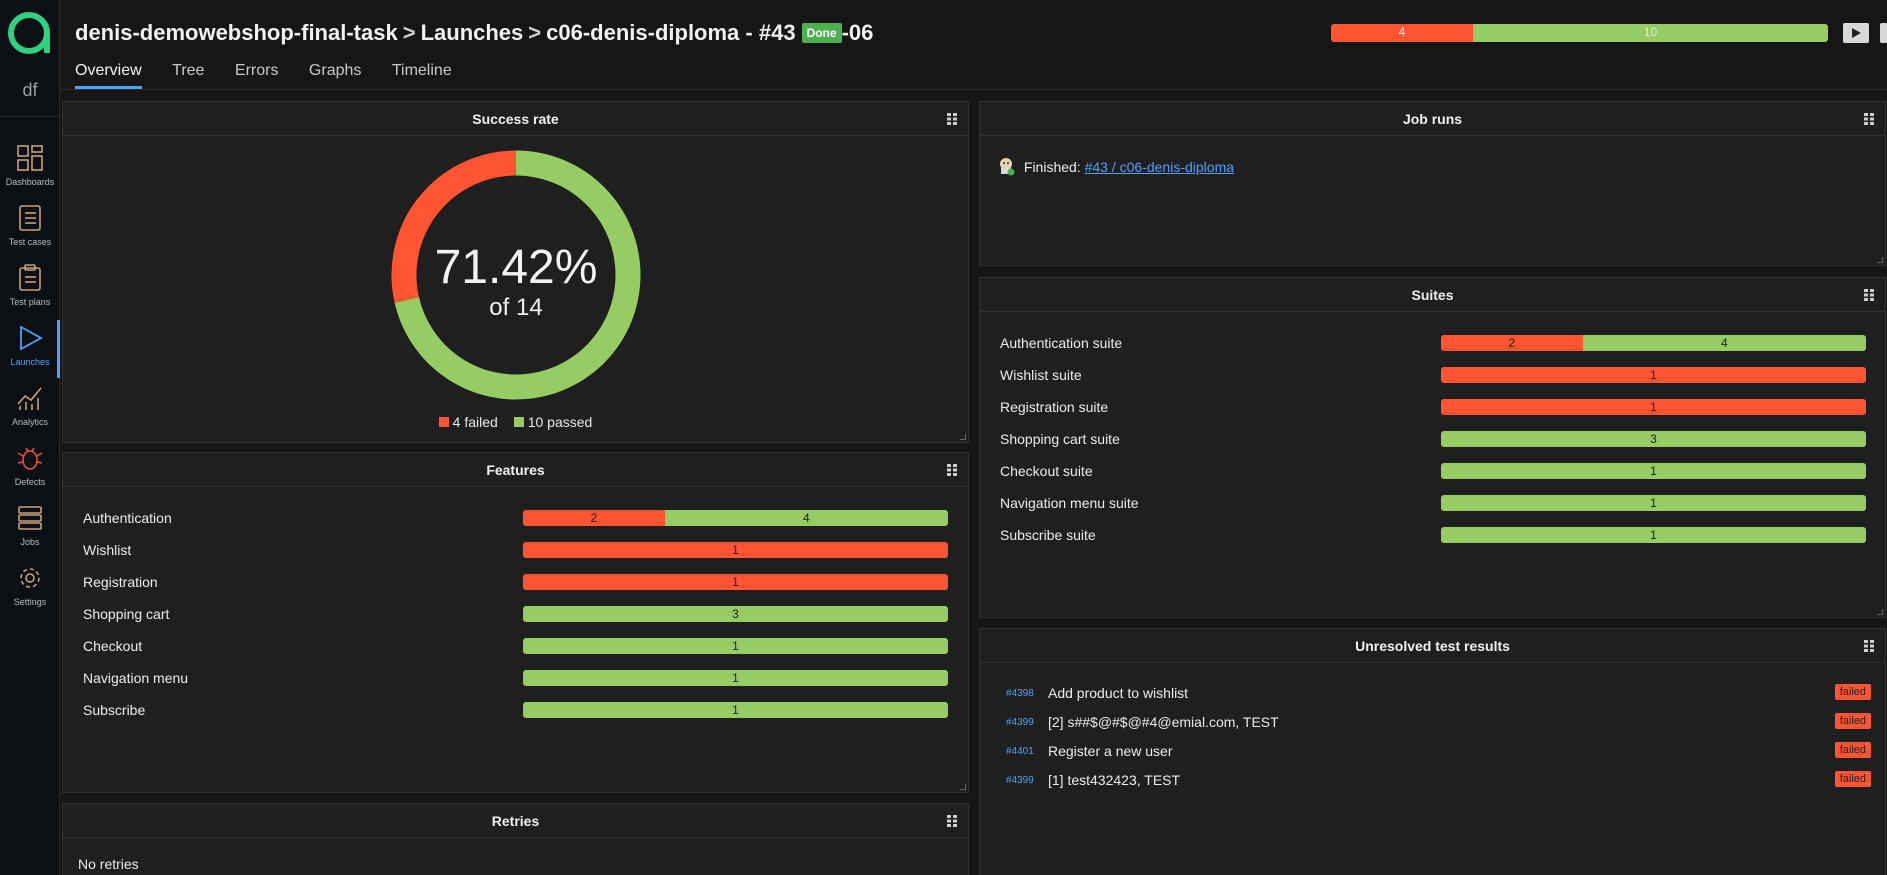 The image size is (1887, 875). What do you see at coordinates (1069, 503) in the screenshot?
I see `item-name: Navigation menu suite` at bounding box center [1069, 503].